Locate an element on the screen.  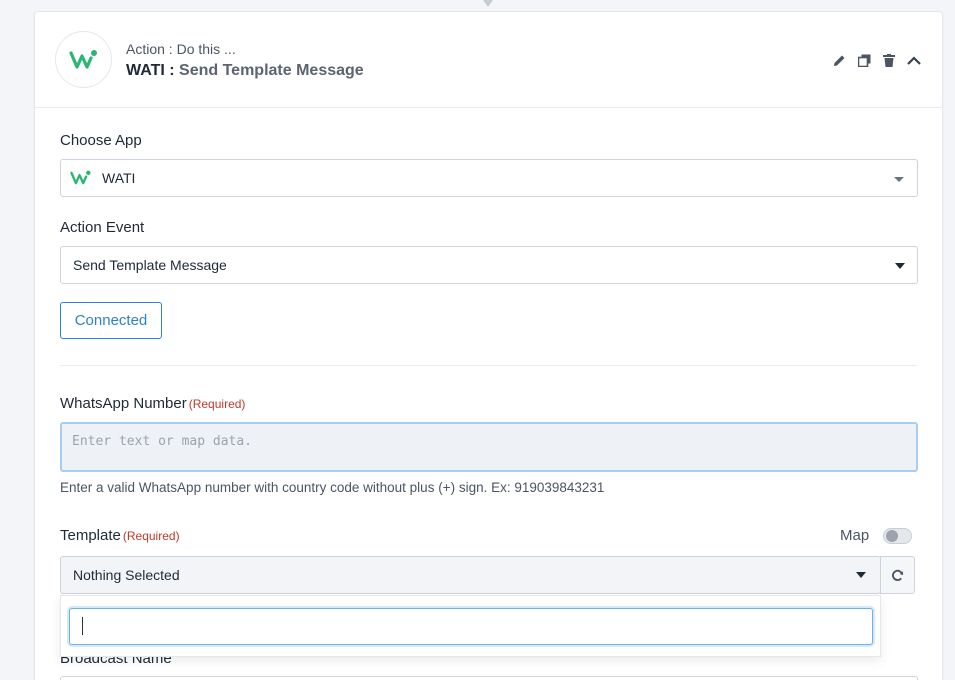
refresh-icon is located at coordinates (898, 575).